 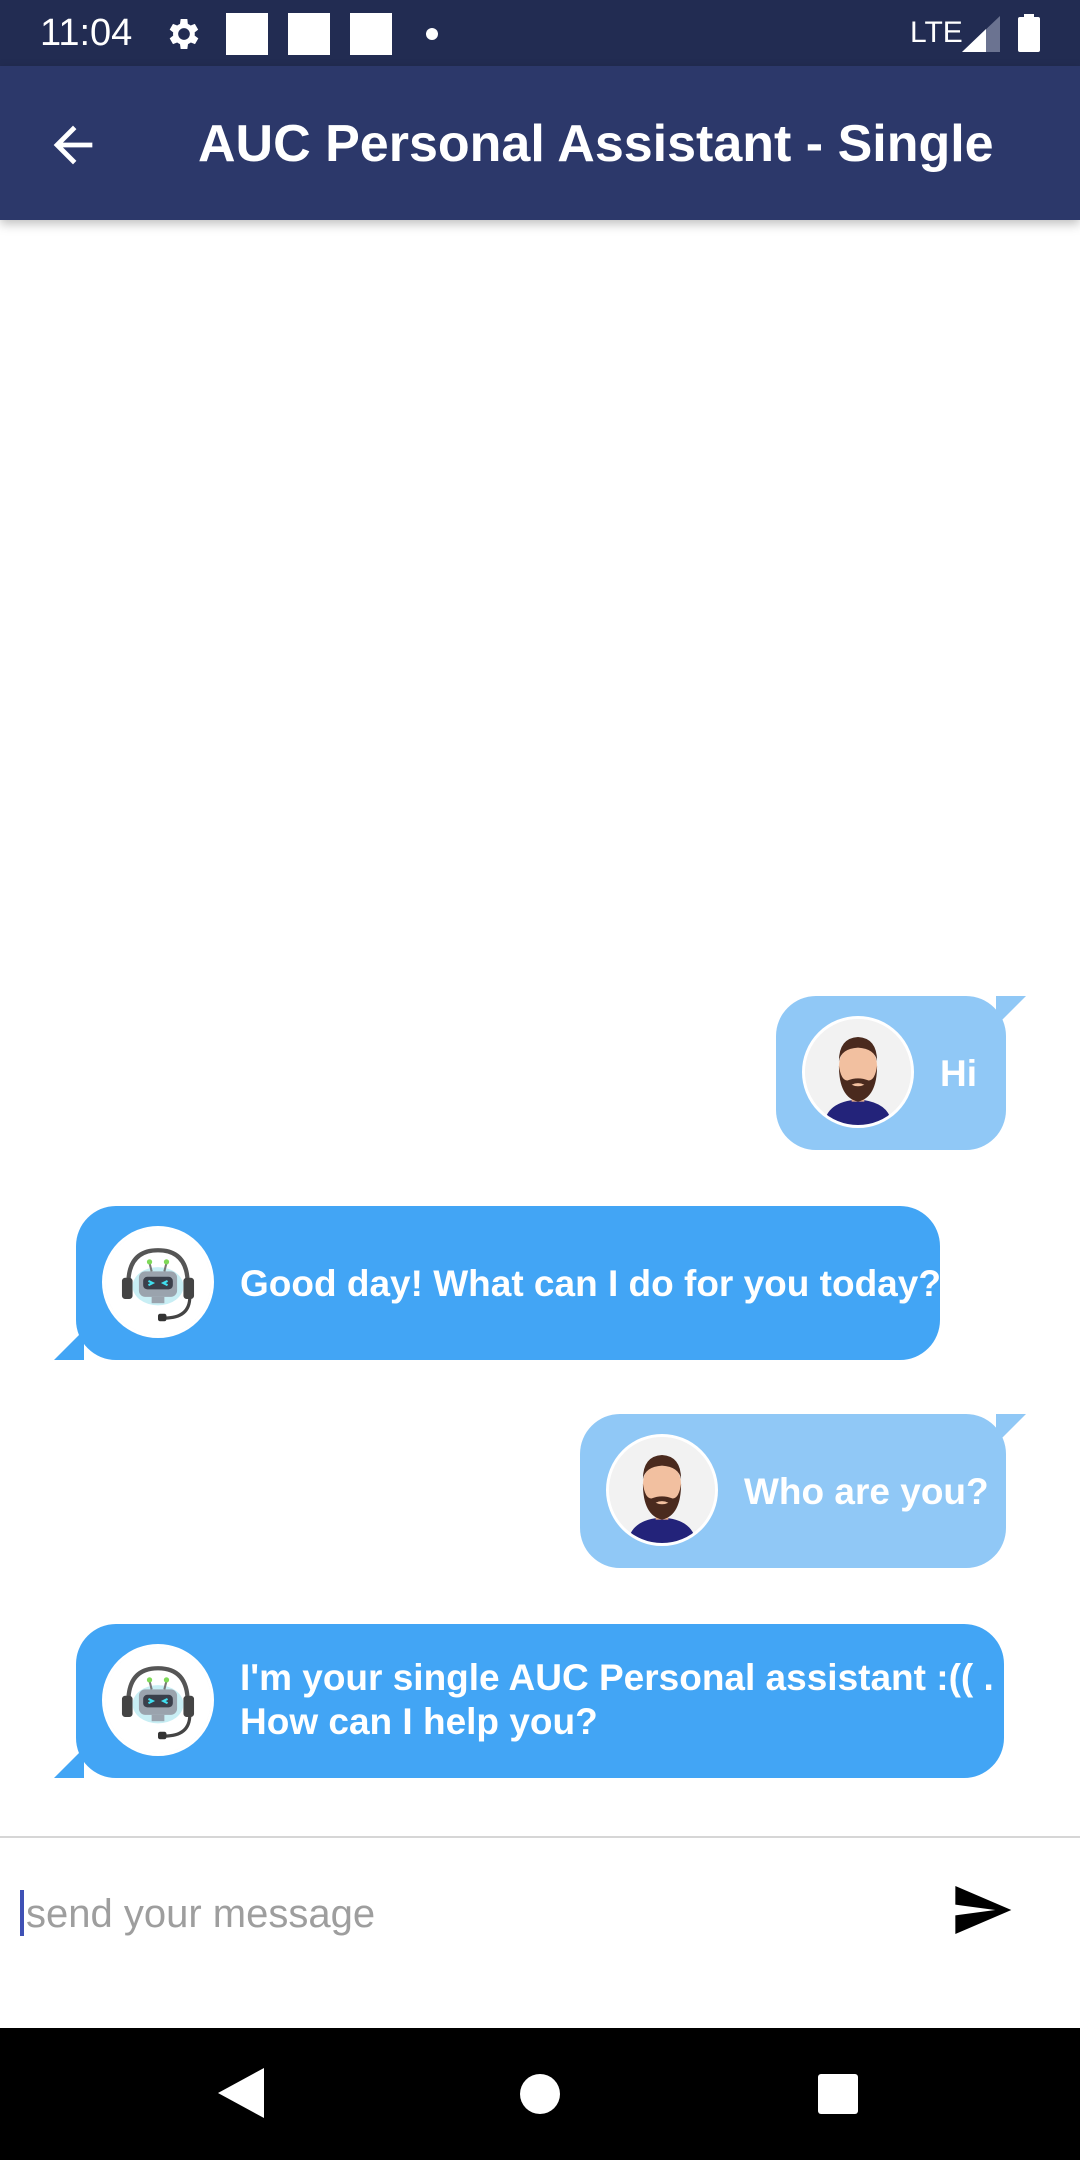 I want to click on battery-icon, so click(x=1029, y=33).